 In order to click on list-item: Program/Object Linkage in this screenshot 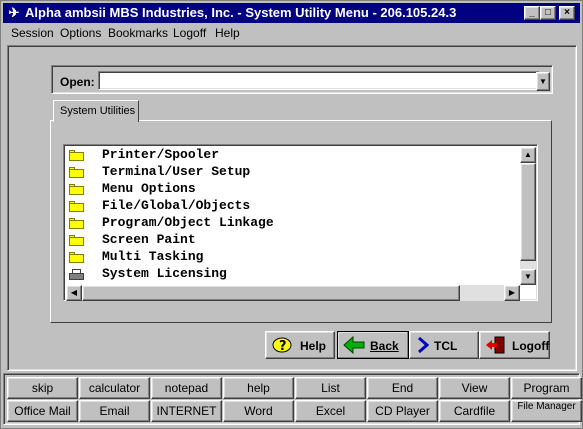, I will do `click(293, 223)`.